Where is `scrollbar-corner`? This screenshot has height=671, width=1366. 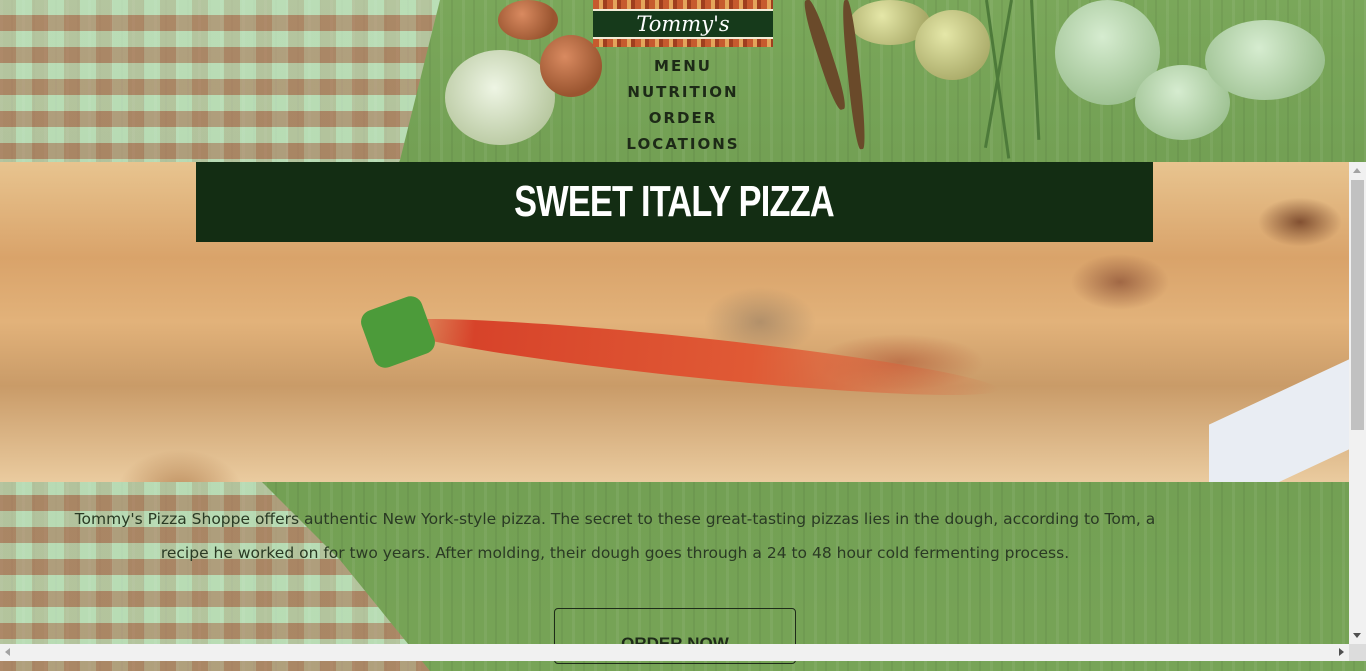
scrollbar-corner is located at coordinates (1357, 652).